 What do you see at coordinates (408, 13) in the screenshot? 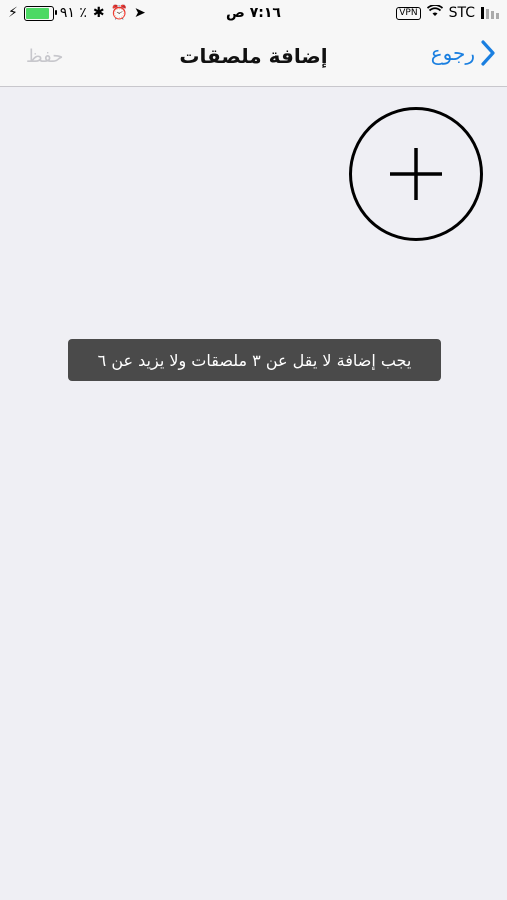
I see `vpn-badge: VPN` at bounding box center [408, 13].